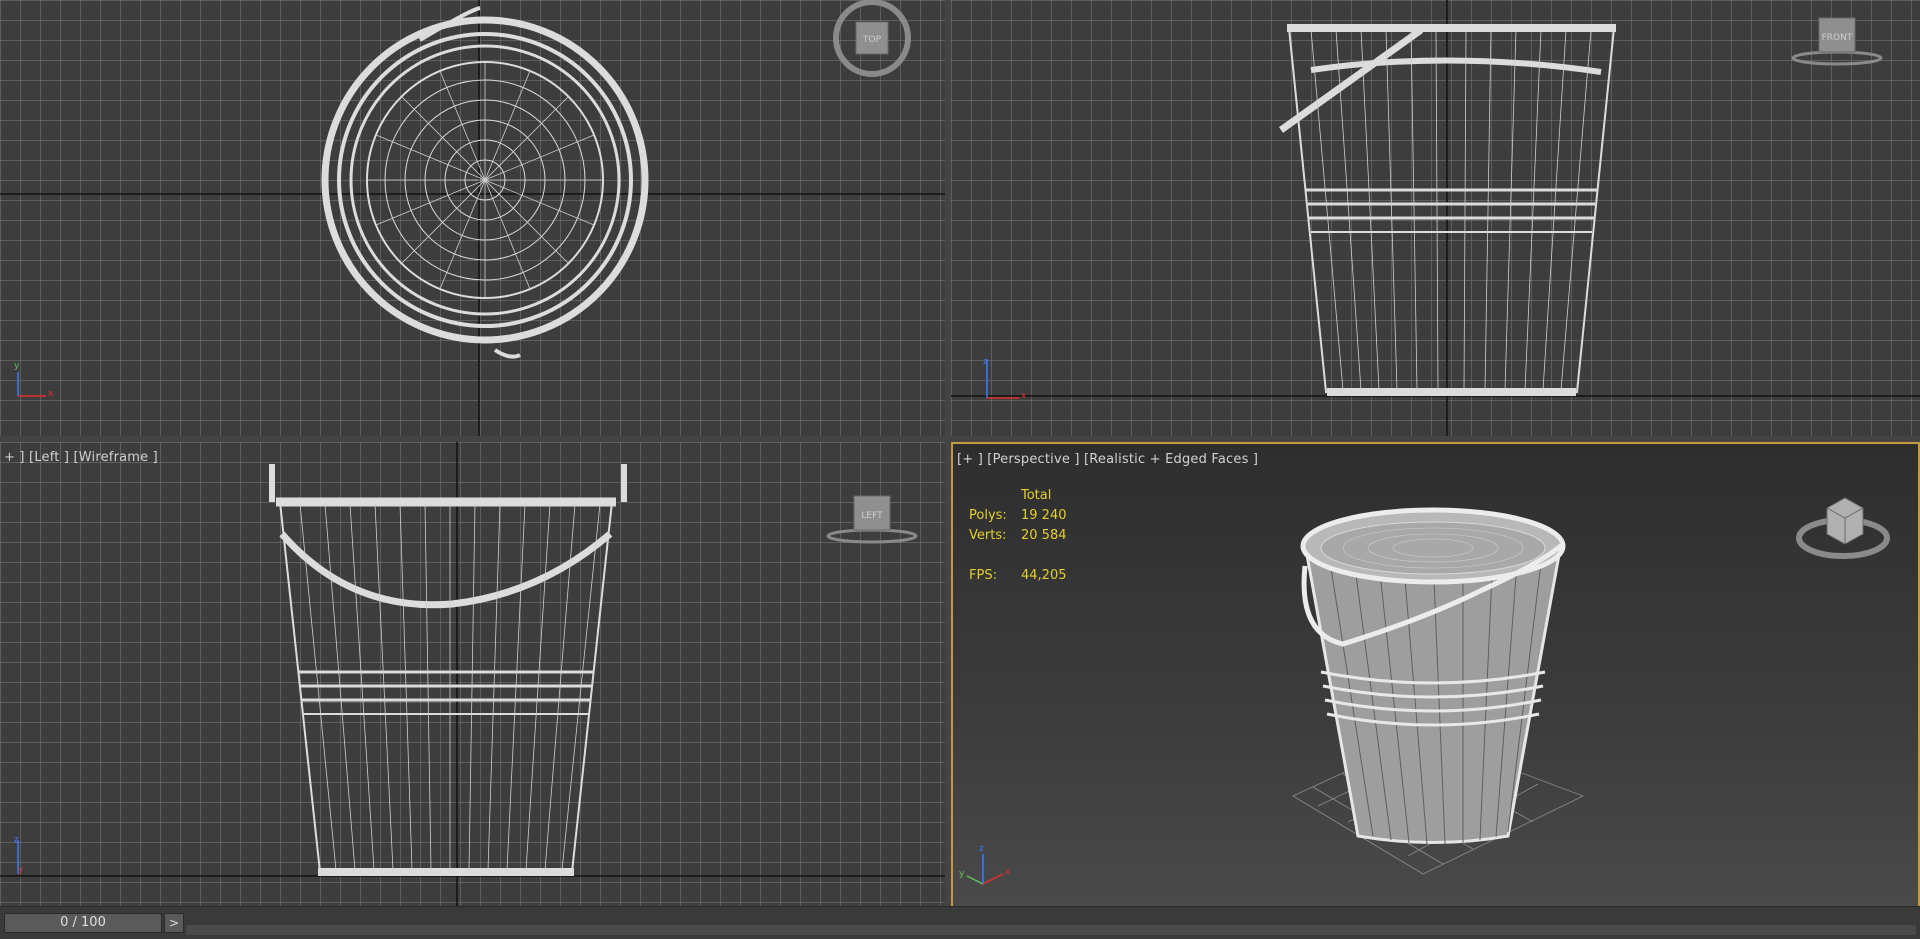 The width and height of the screenshot is (1920, 939). I want to click on top-viewcube: TOP, so click(872, 42).